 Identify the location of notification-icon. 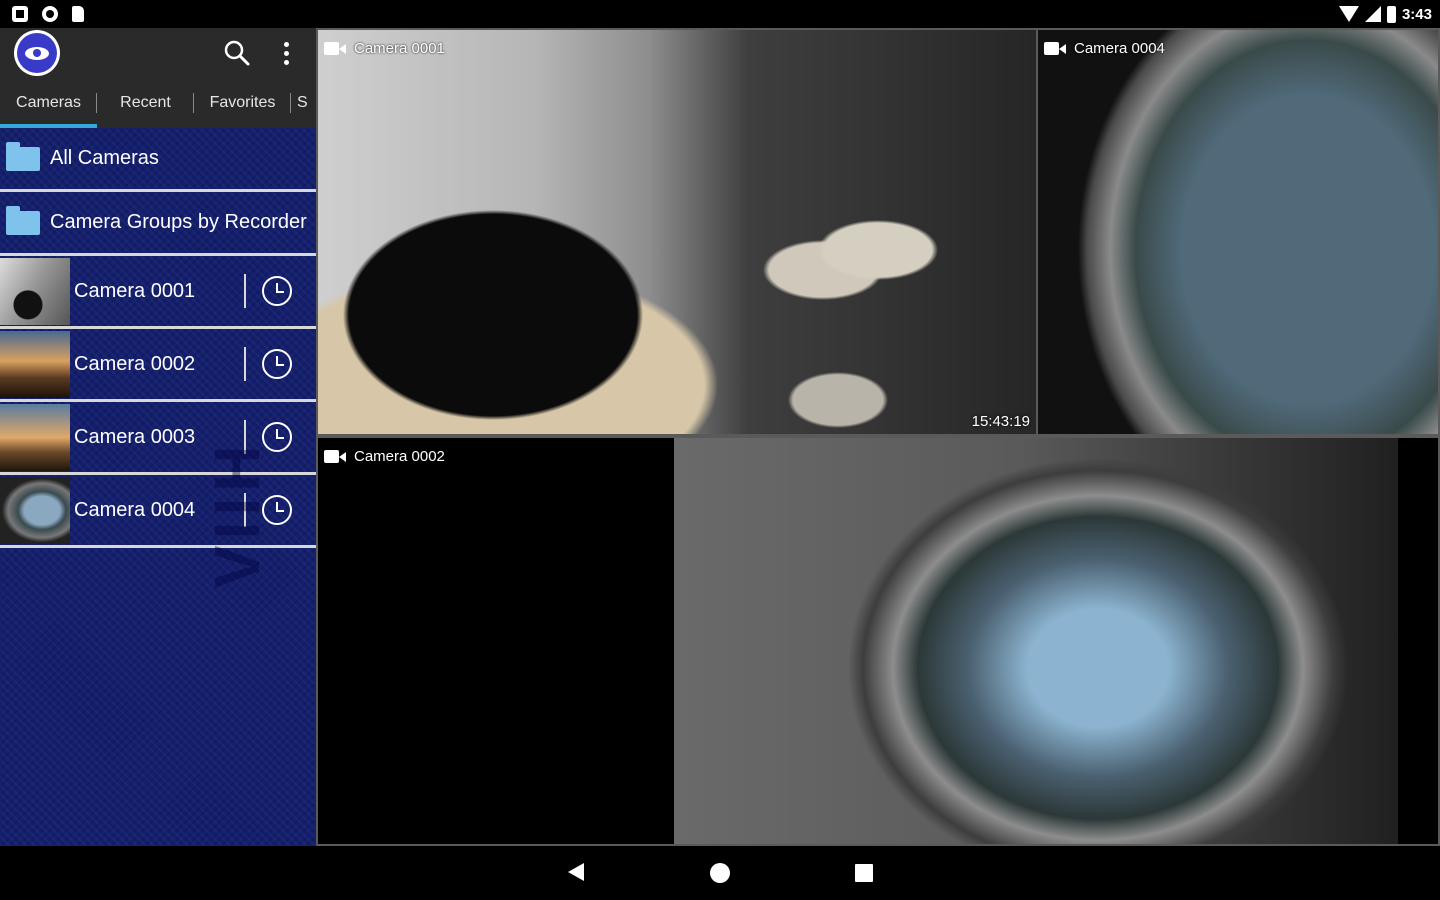
(20, 14).